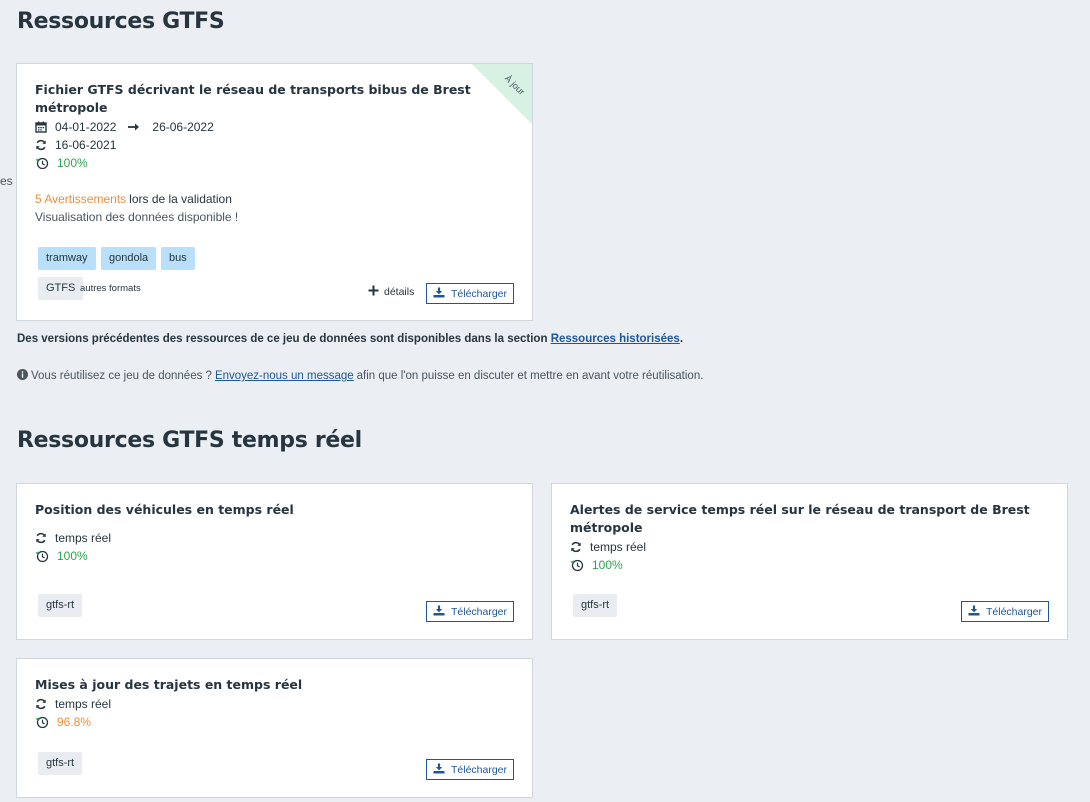  I want to click on tag-mode-bus: bus, so click(178, 258).